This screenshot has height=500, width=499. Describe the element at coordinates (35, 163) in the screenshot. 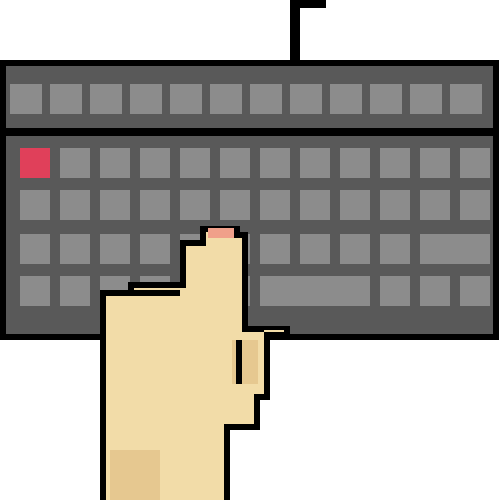

I see `escape-key` at that location.